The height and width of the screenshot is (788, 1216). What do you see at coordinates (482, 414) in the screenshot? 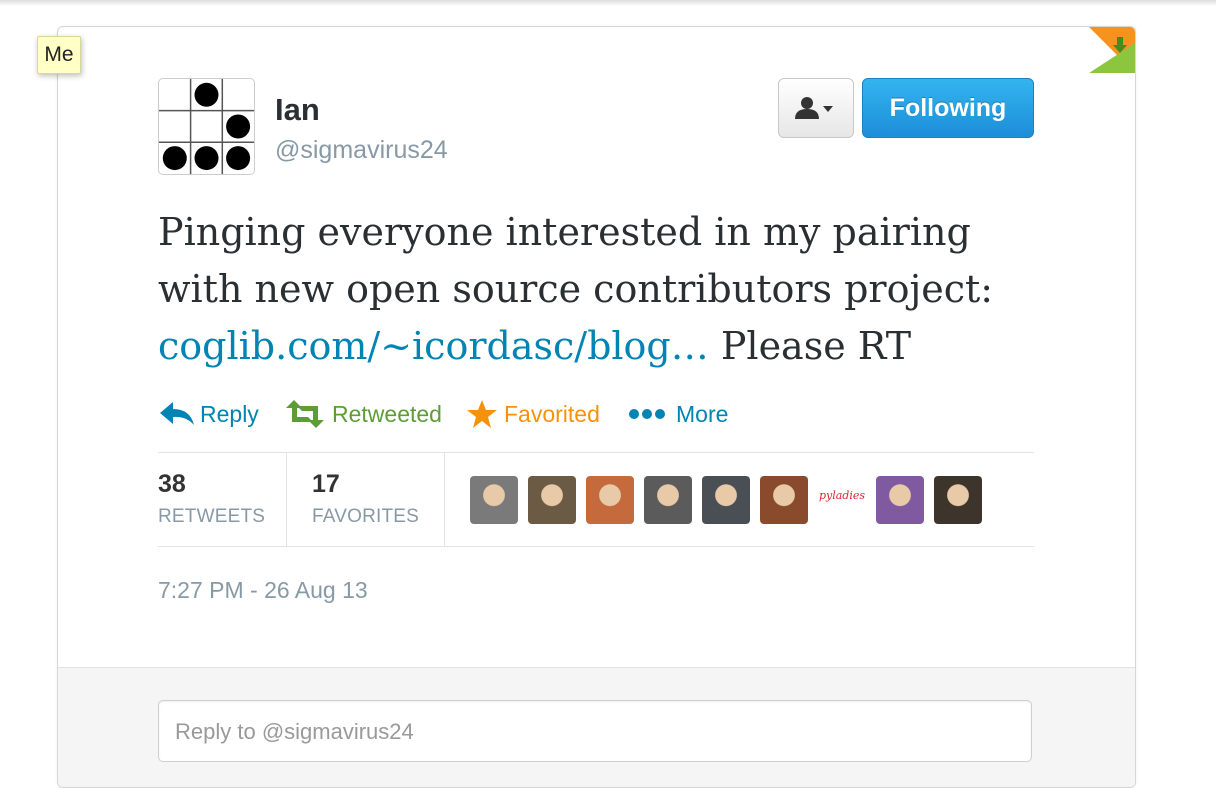
I see `star-icon` at bounding box center [482, 414].